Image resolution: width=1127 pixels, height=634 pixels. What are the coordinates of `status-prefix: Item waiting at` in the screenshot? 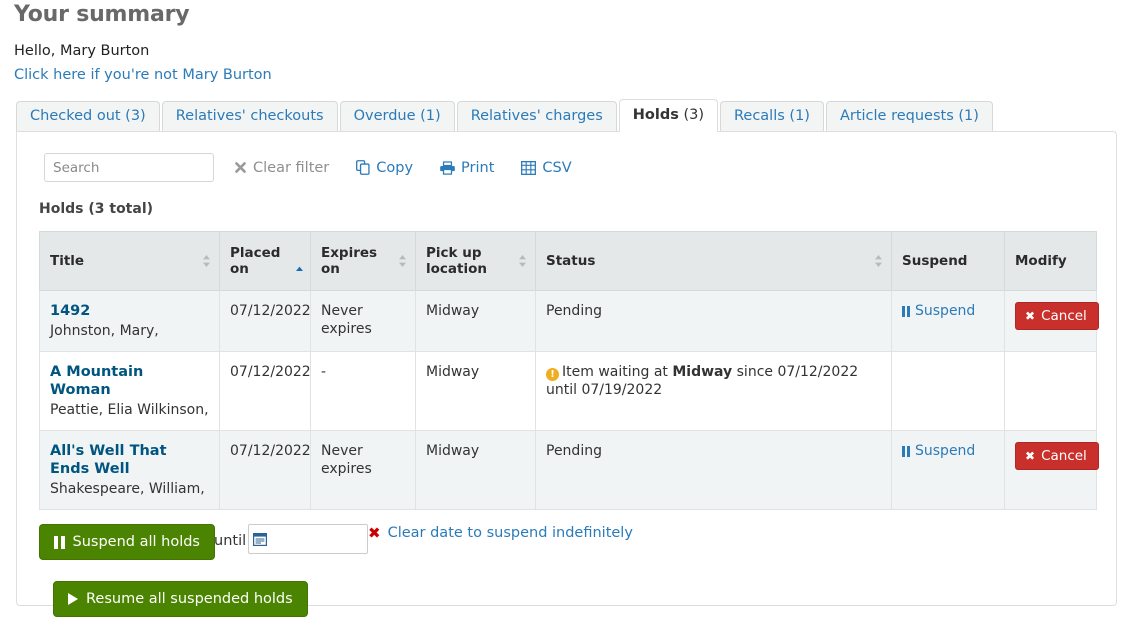 It's located at (615, 372).